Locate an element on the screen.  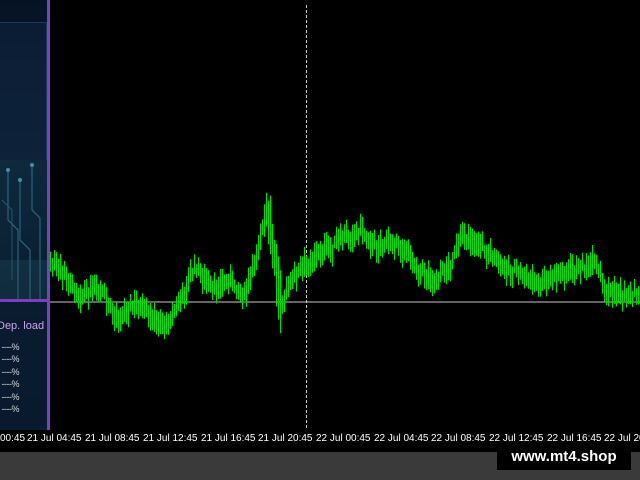
time-axis-label: 22 Jul 16:45 is located at coordinates (574, 438).